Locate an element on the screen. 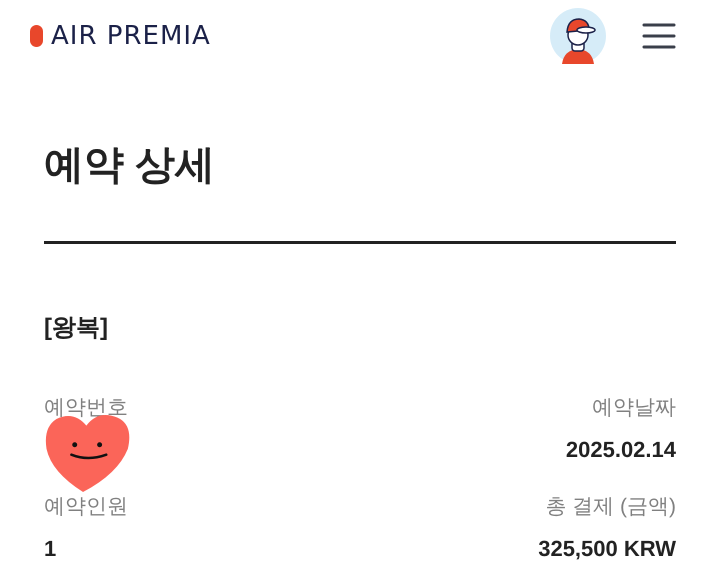  trip-type: [왕복] is located at coordinates (76, 328).